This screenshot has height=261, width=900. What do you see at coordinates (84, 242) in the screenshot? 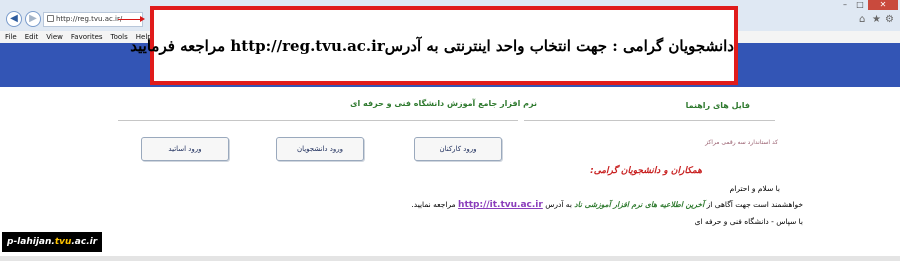
I see `watermark-suffix: .ac.ir` at bounding box center [84, 242].